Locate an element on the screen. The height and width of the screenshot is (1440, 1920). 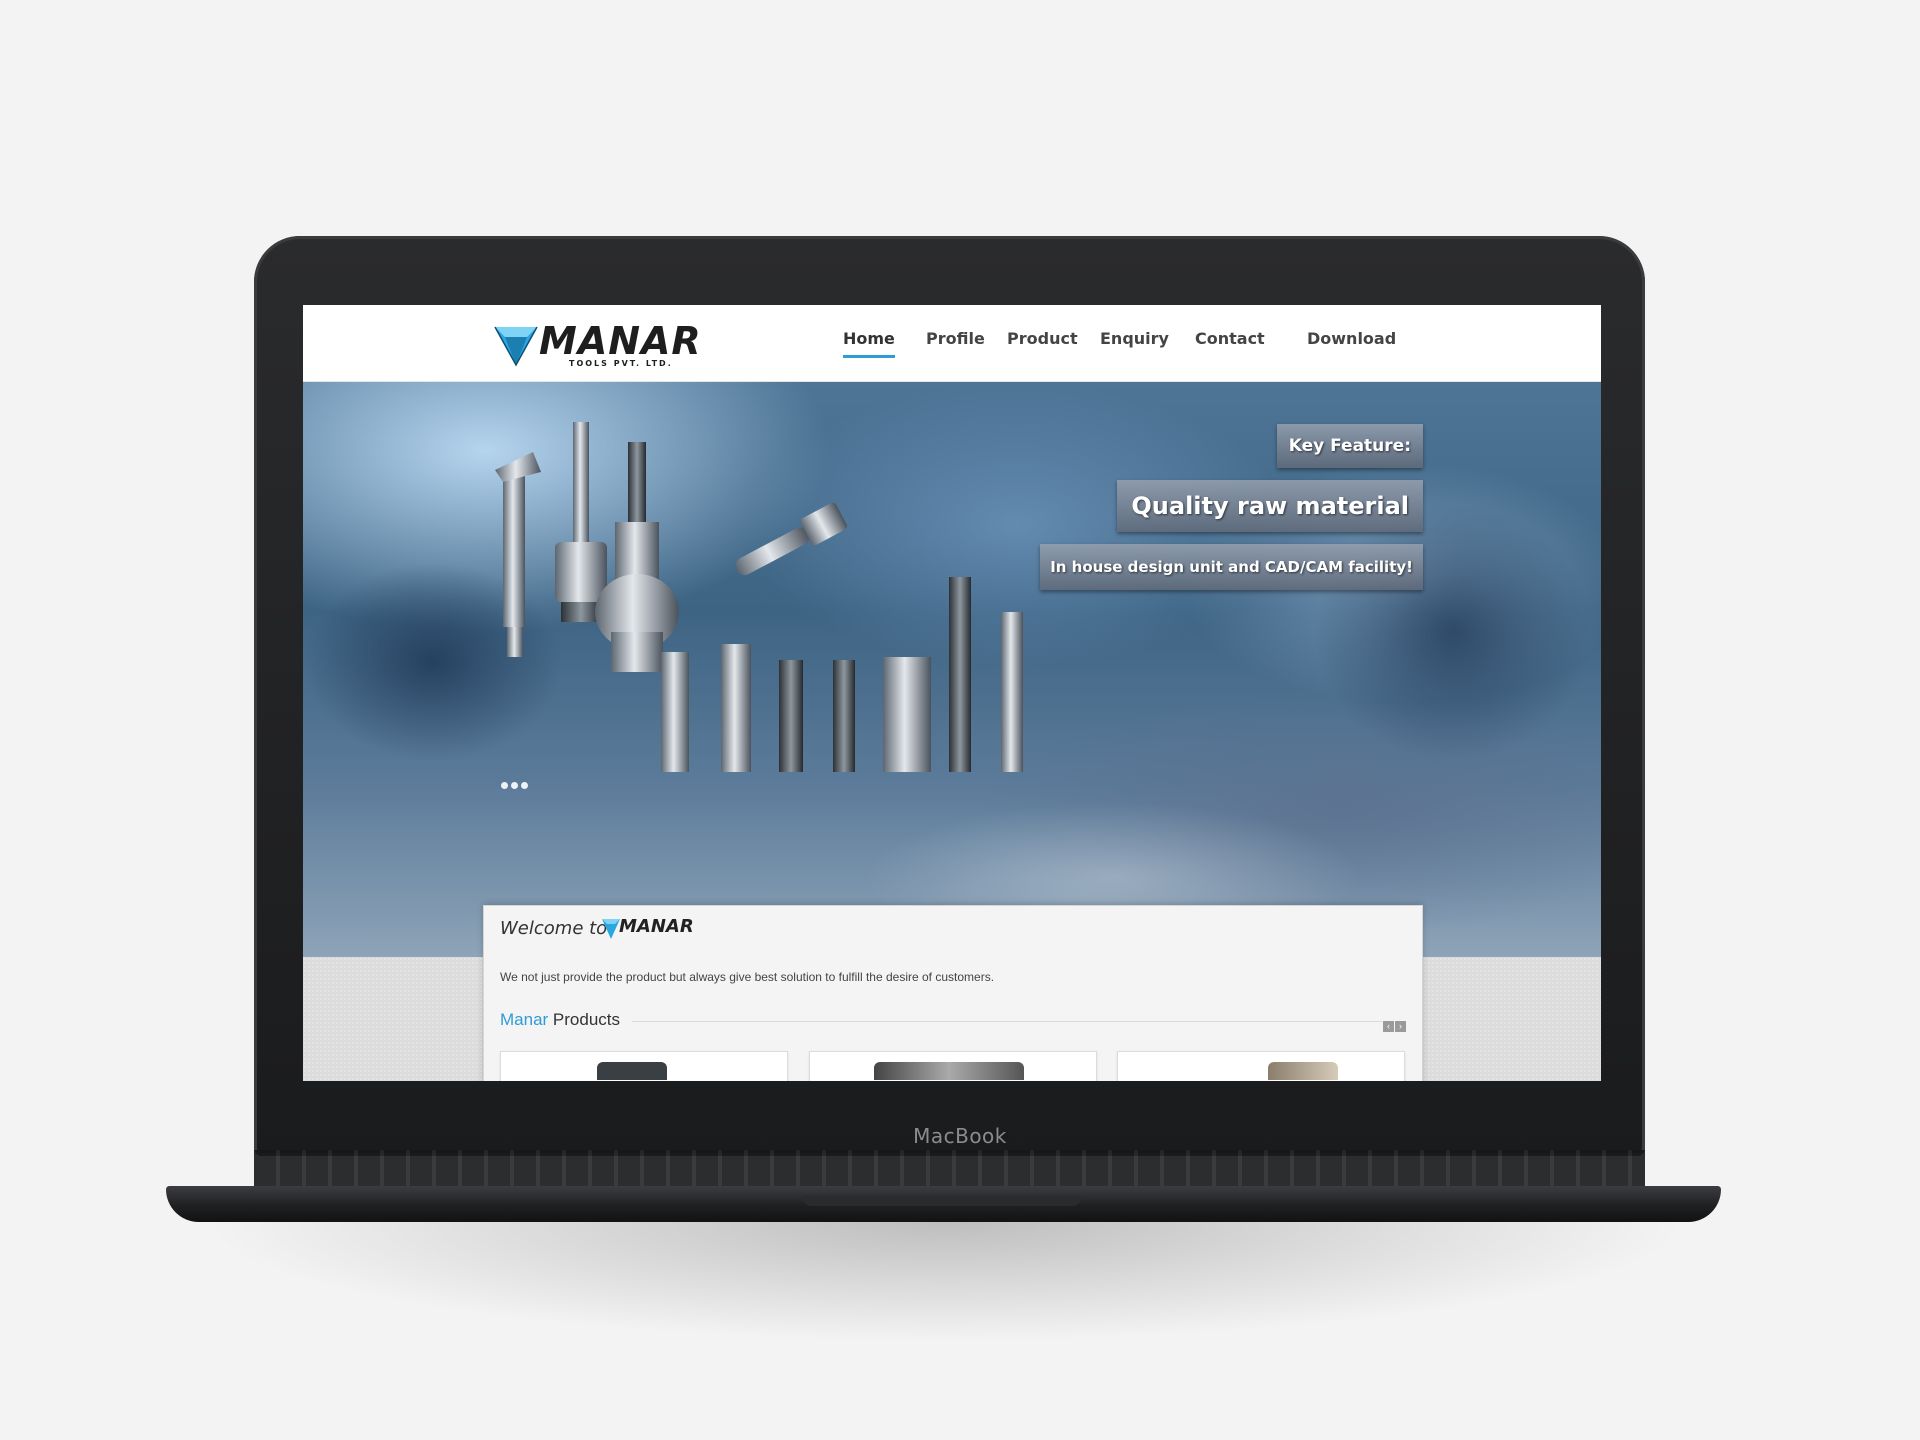
hero-bg-shape is located at coordinates (1453, 632).